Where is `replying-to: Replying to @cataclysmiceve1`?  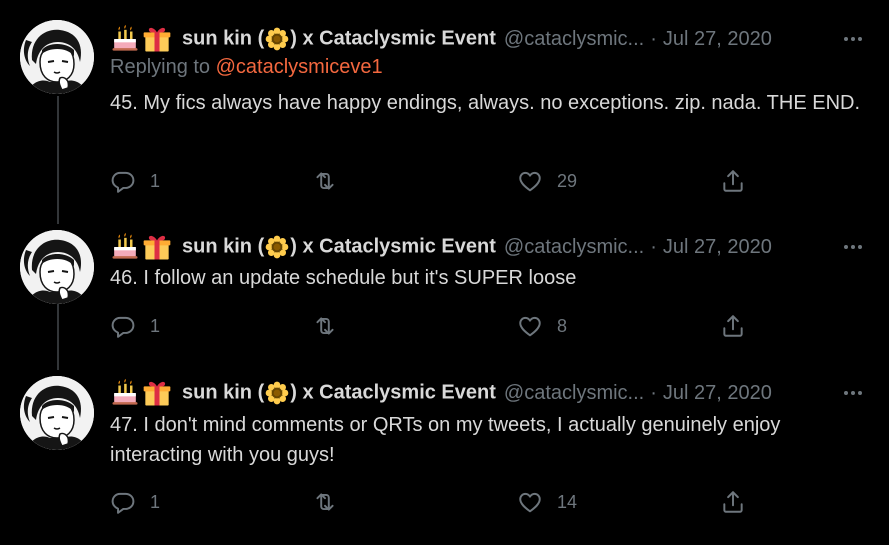
replying-to: Replying to @cataclysmiceve1 is located at coordinates (246, 67).